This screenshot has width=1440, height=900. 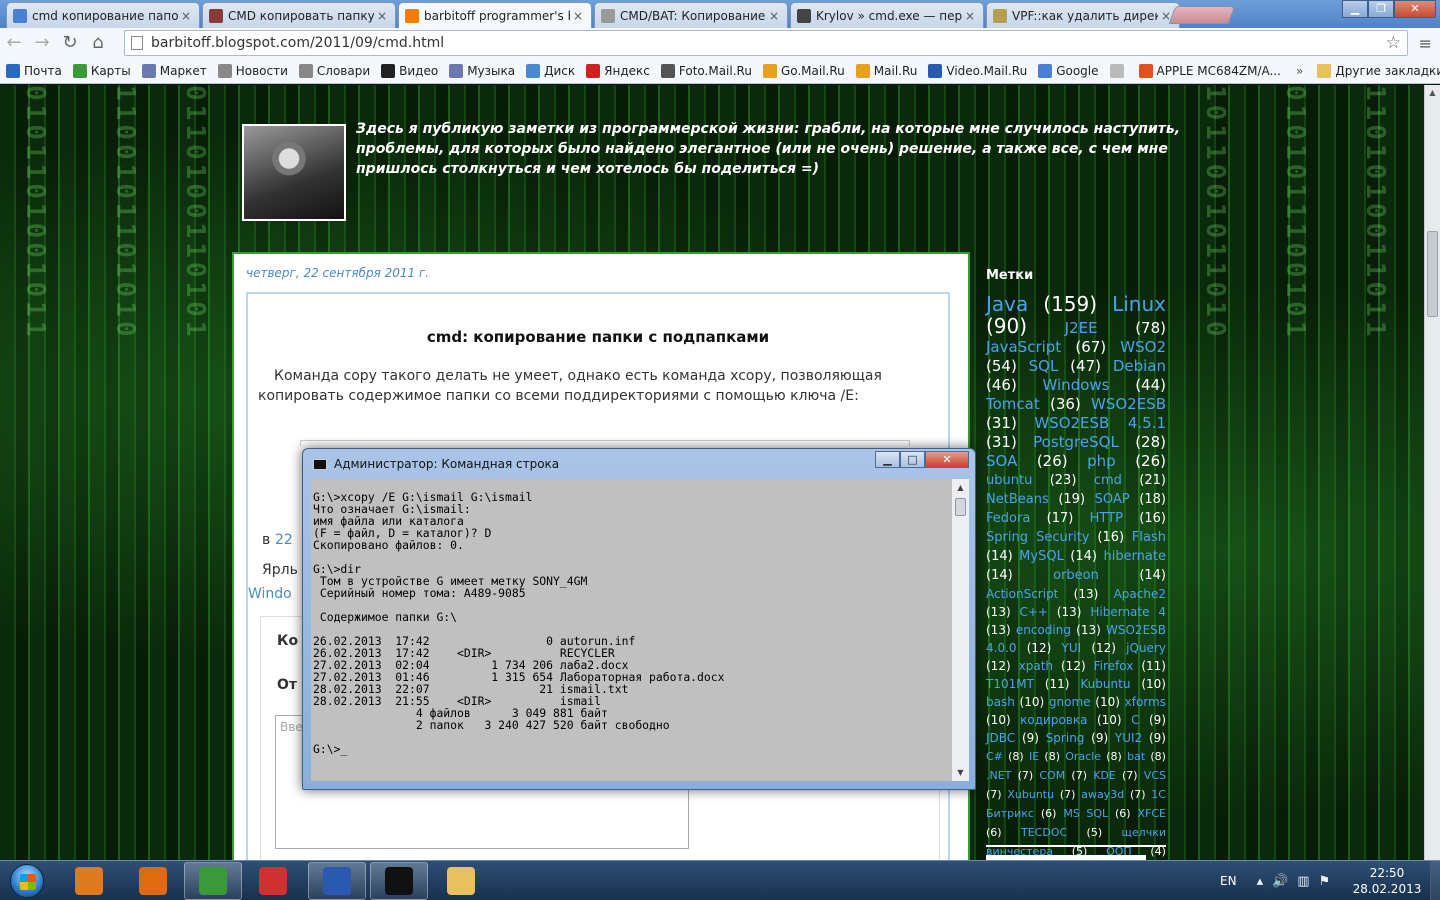 I want to click on language-indicator: EN, so click(x=1228, y=881).